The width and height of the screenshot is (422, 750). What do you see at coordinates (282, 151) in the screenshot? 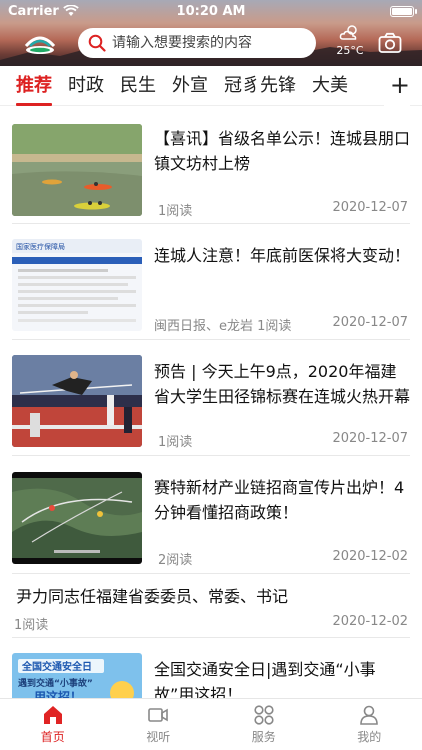
I see `news-title: 【喜讯】省级名单公示！连城县朋口镇文坊村上榜` at bounding box center [282, 151].